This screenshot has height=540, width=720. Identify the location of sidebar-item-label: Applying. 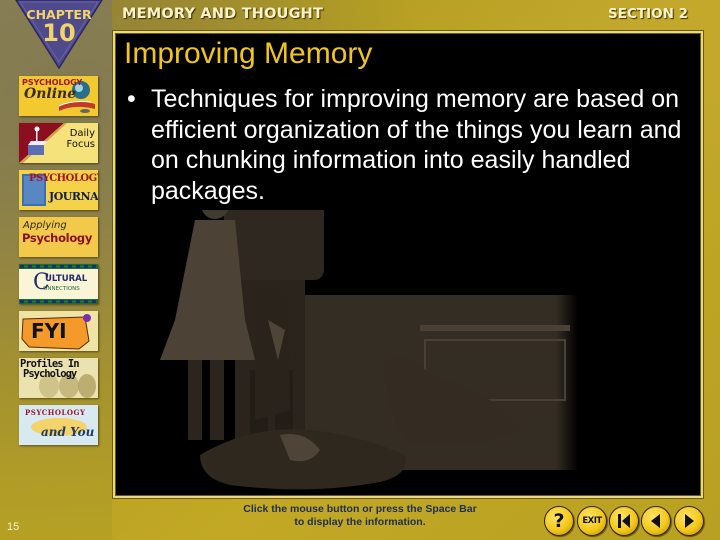
(45, 225).